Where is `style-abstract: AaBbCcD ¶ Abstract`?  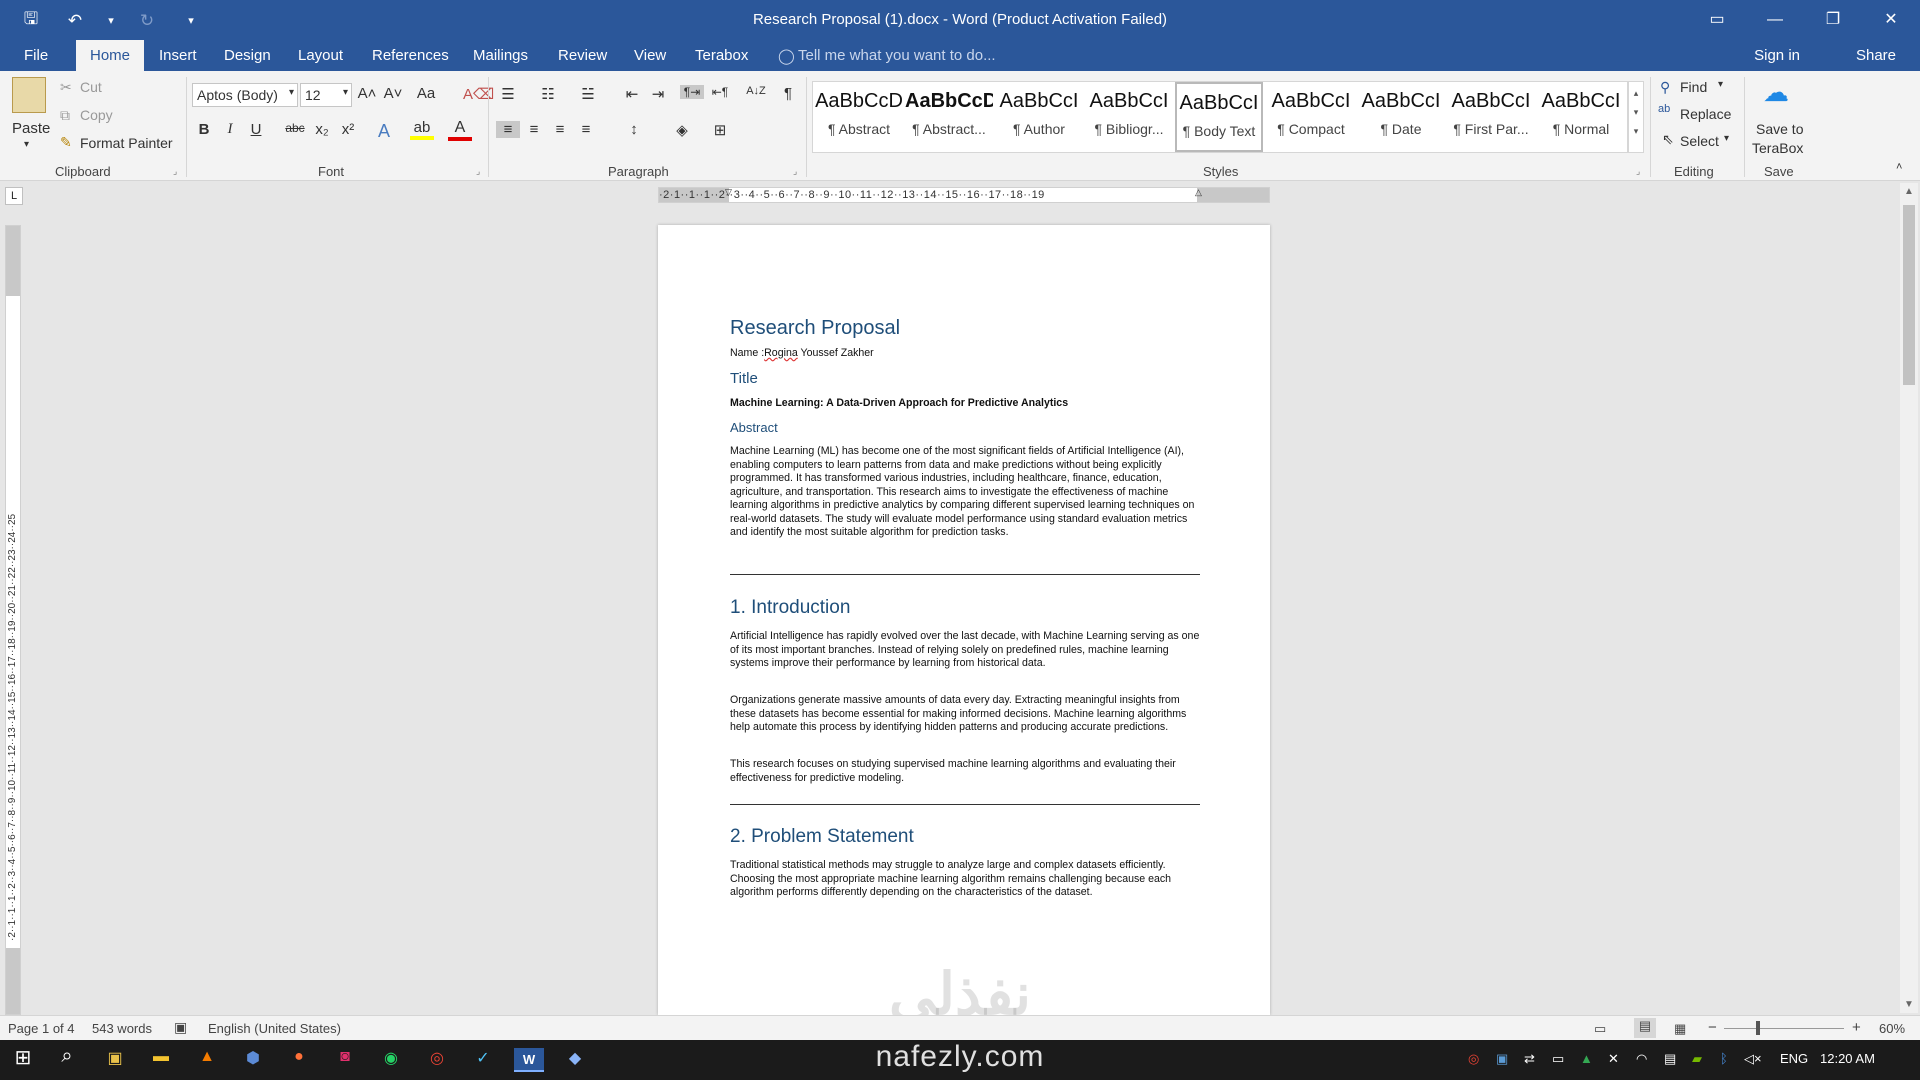
style-abstract: AaBbCcD ¶ Abstract is located at coordinates (859, 117).